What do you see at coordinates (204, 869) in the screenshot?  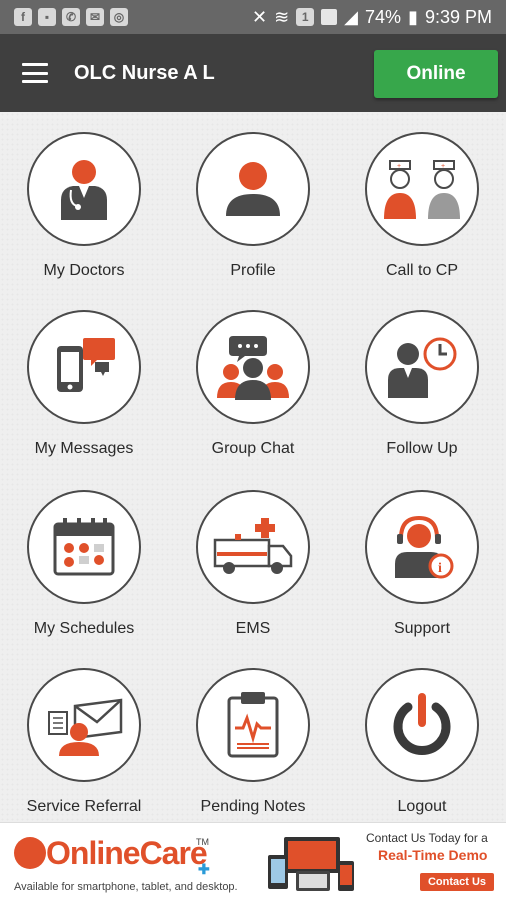 I see `plus-icon: ✚` at bounding box center [204, 869].